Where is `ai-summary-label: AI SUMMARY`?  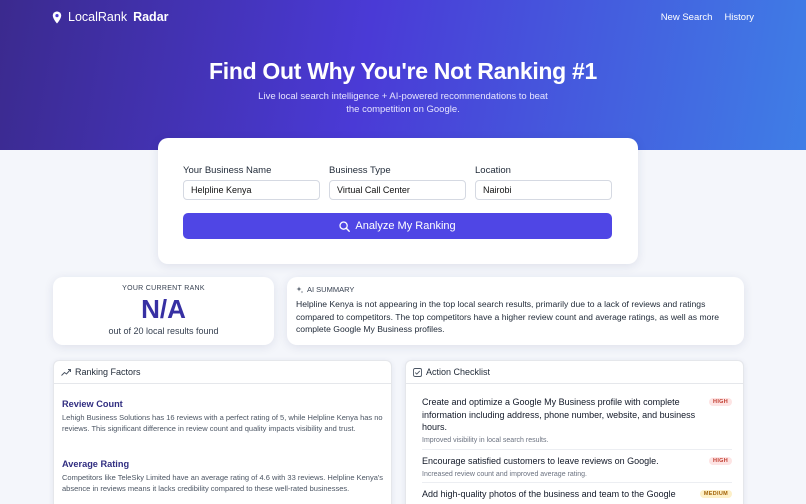
ai-summary-label: AI SUMMARY is located at coordinates (331, 289).